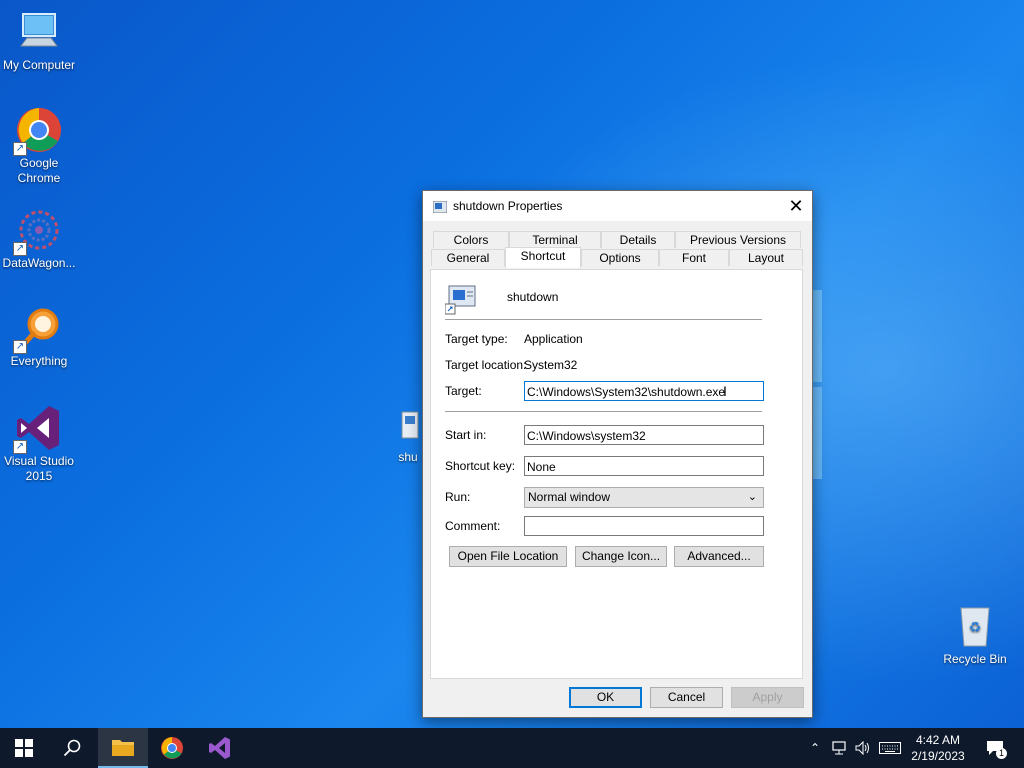 The width and height of the screenshot is (1024, 768). I want to click on volume-icon, so click(862, 748).